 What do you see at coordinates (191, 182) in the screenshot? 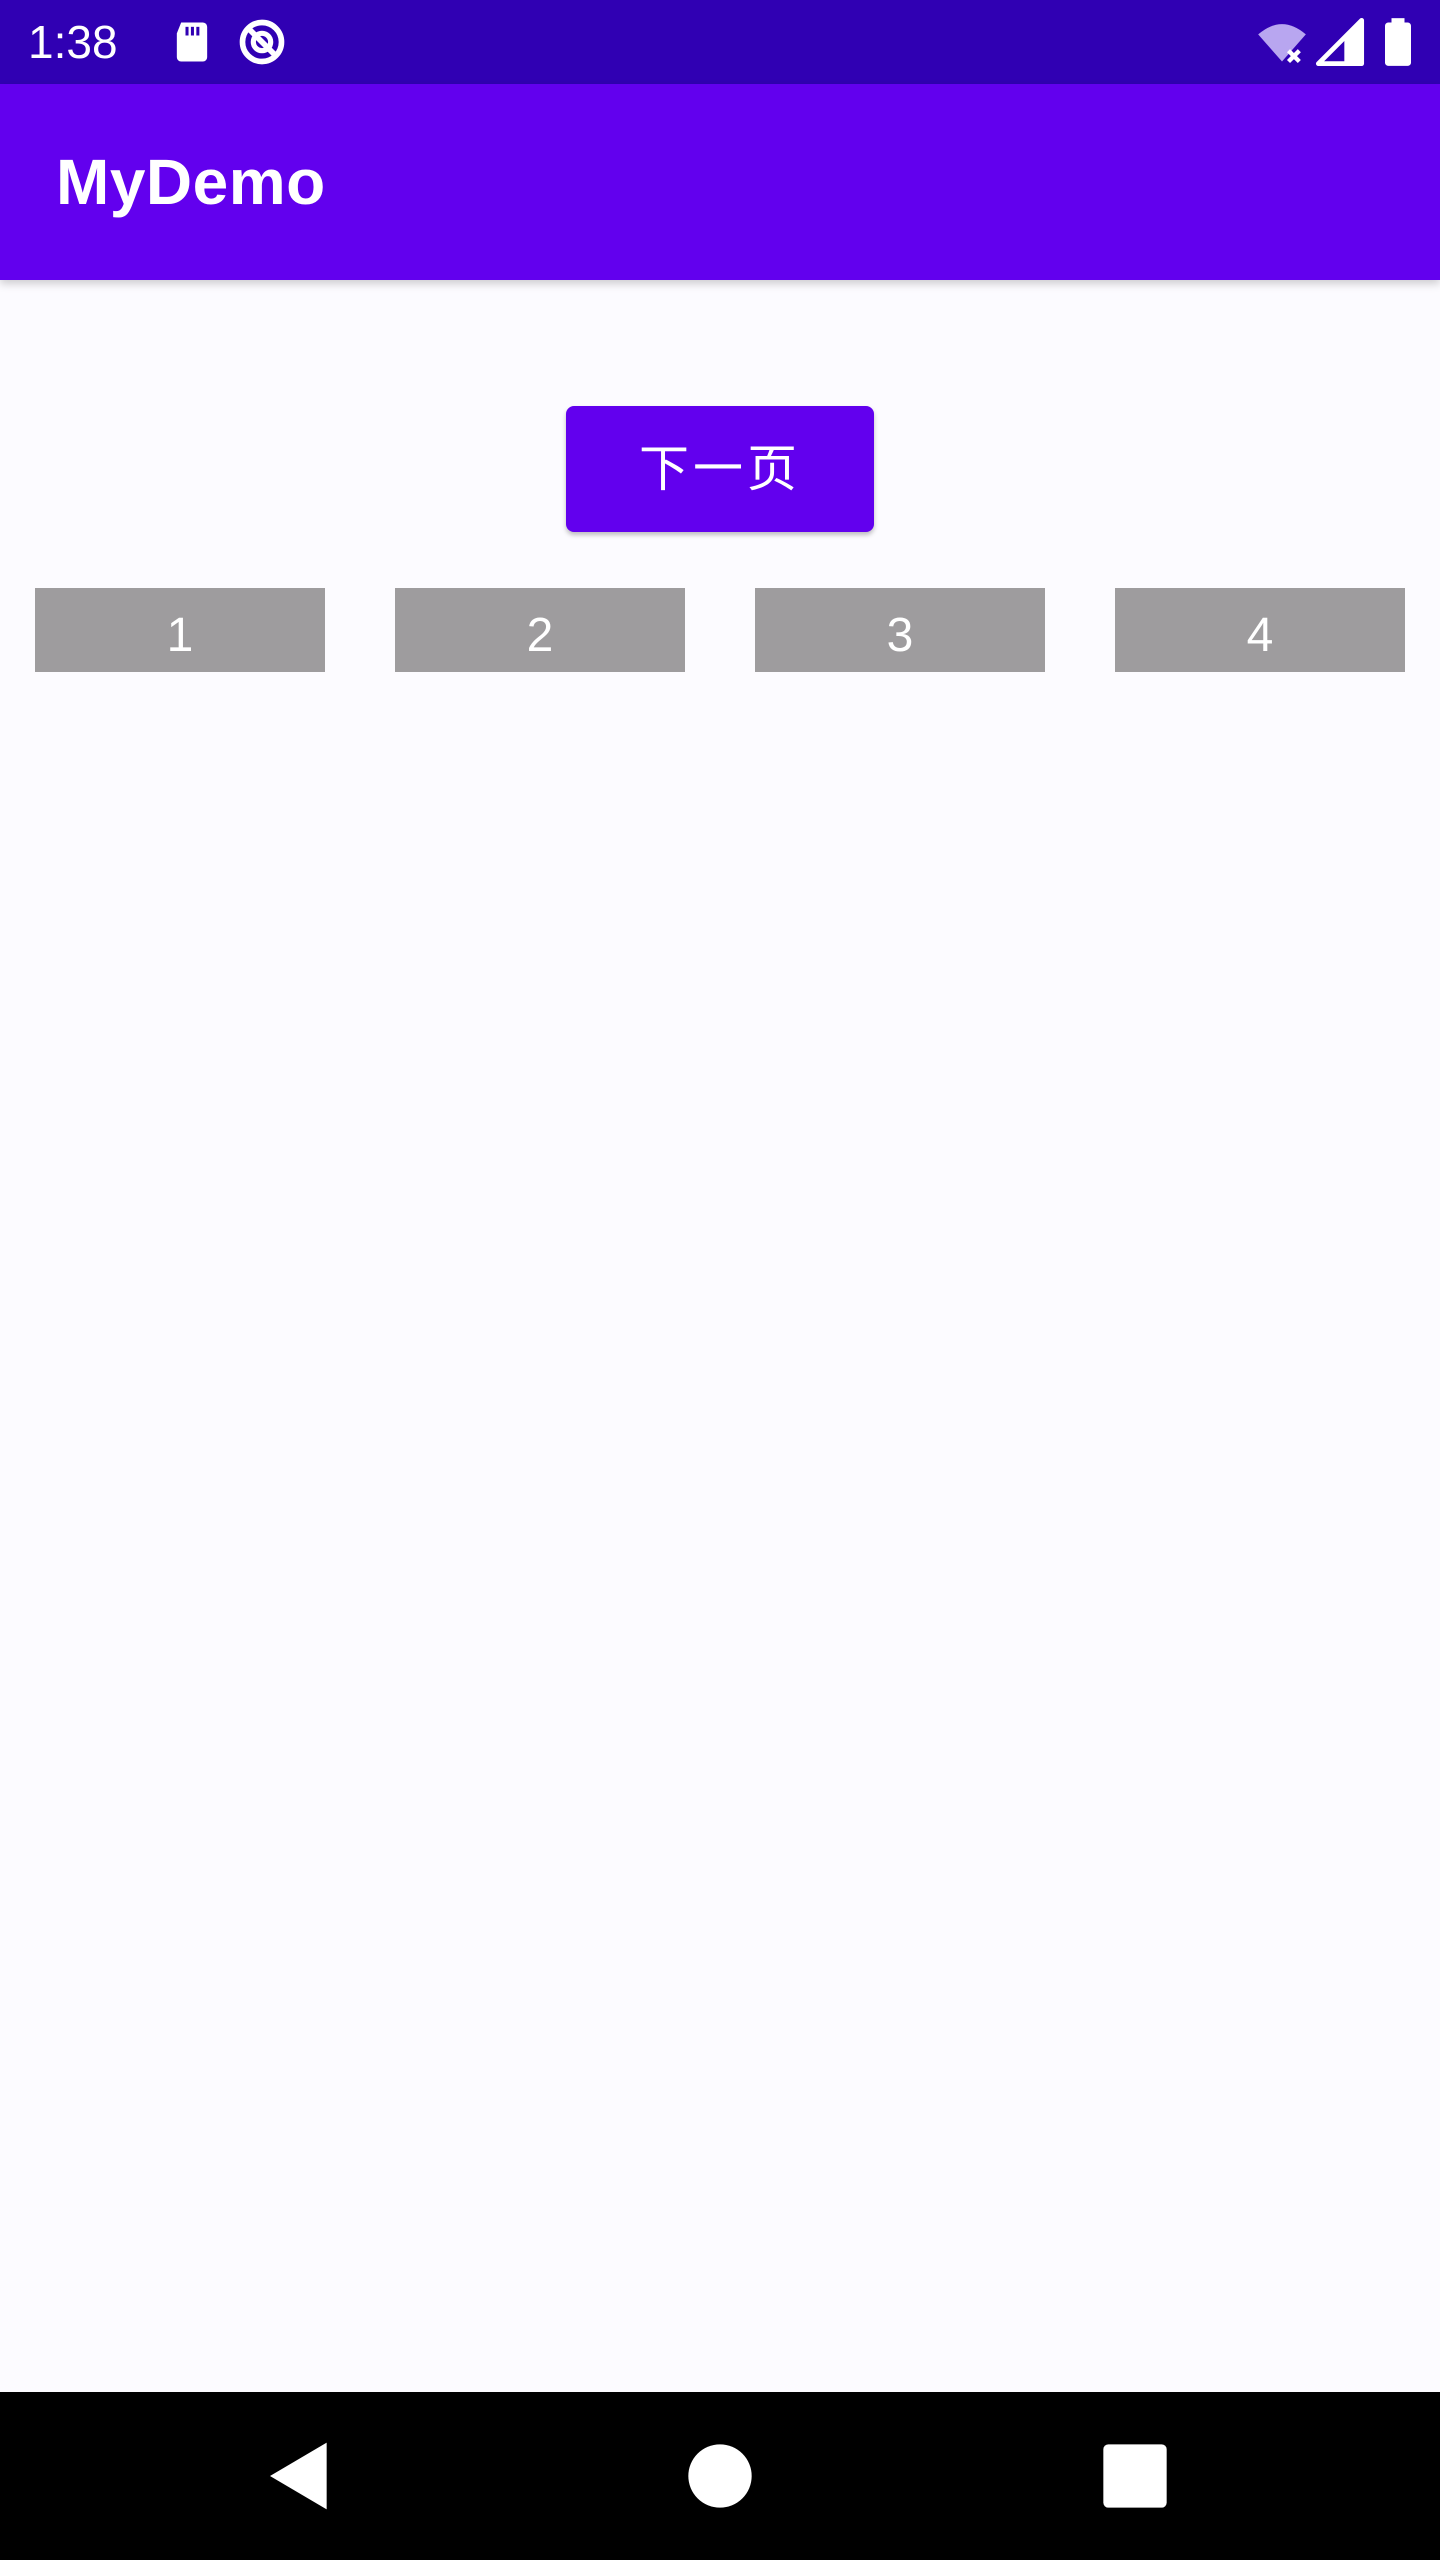
I see `app-title: MyDemo` at bounding box center [191, 182].